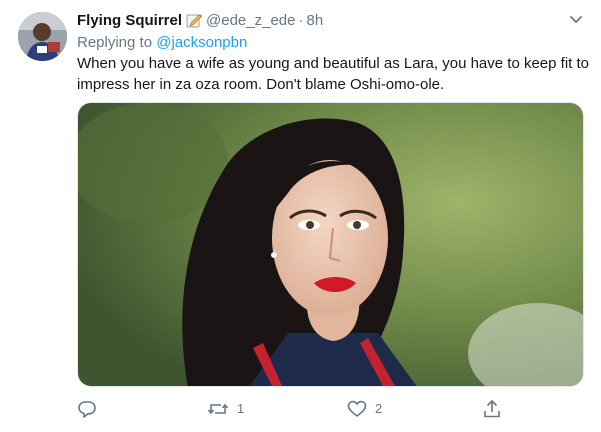 This screenshot has width=601, height=432. I want to click on replying-mention-link: @jacksonpbn, so click(201, 42).